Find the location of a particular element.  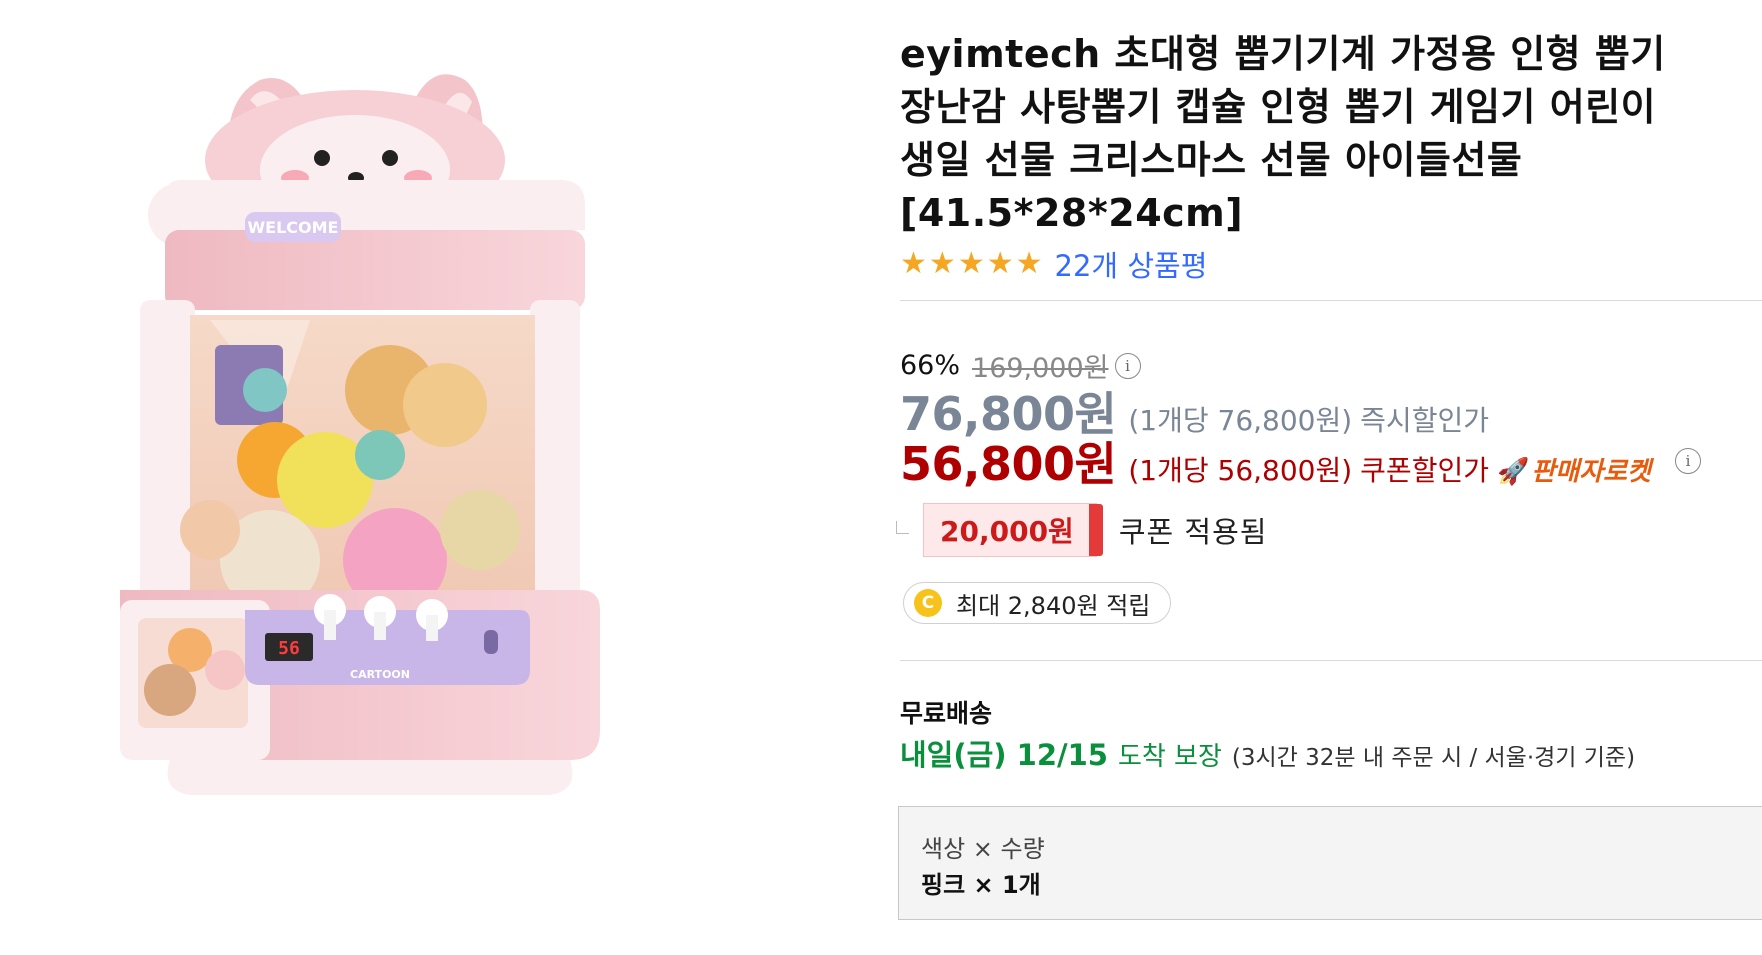

product-title-line: eyimtech 초대형 뽑기기계 가정용 인형 뽑기 is located at coordinates (1283, 54).